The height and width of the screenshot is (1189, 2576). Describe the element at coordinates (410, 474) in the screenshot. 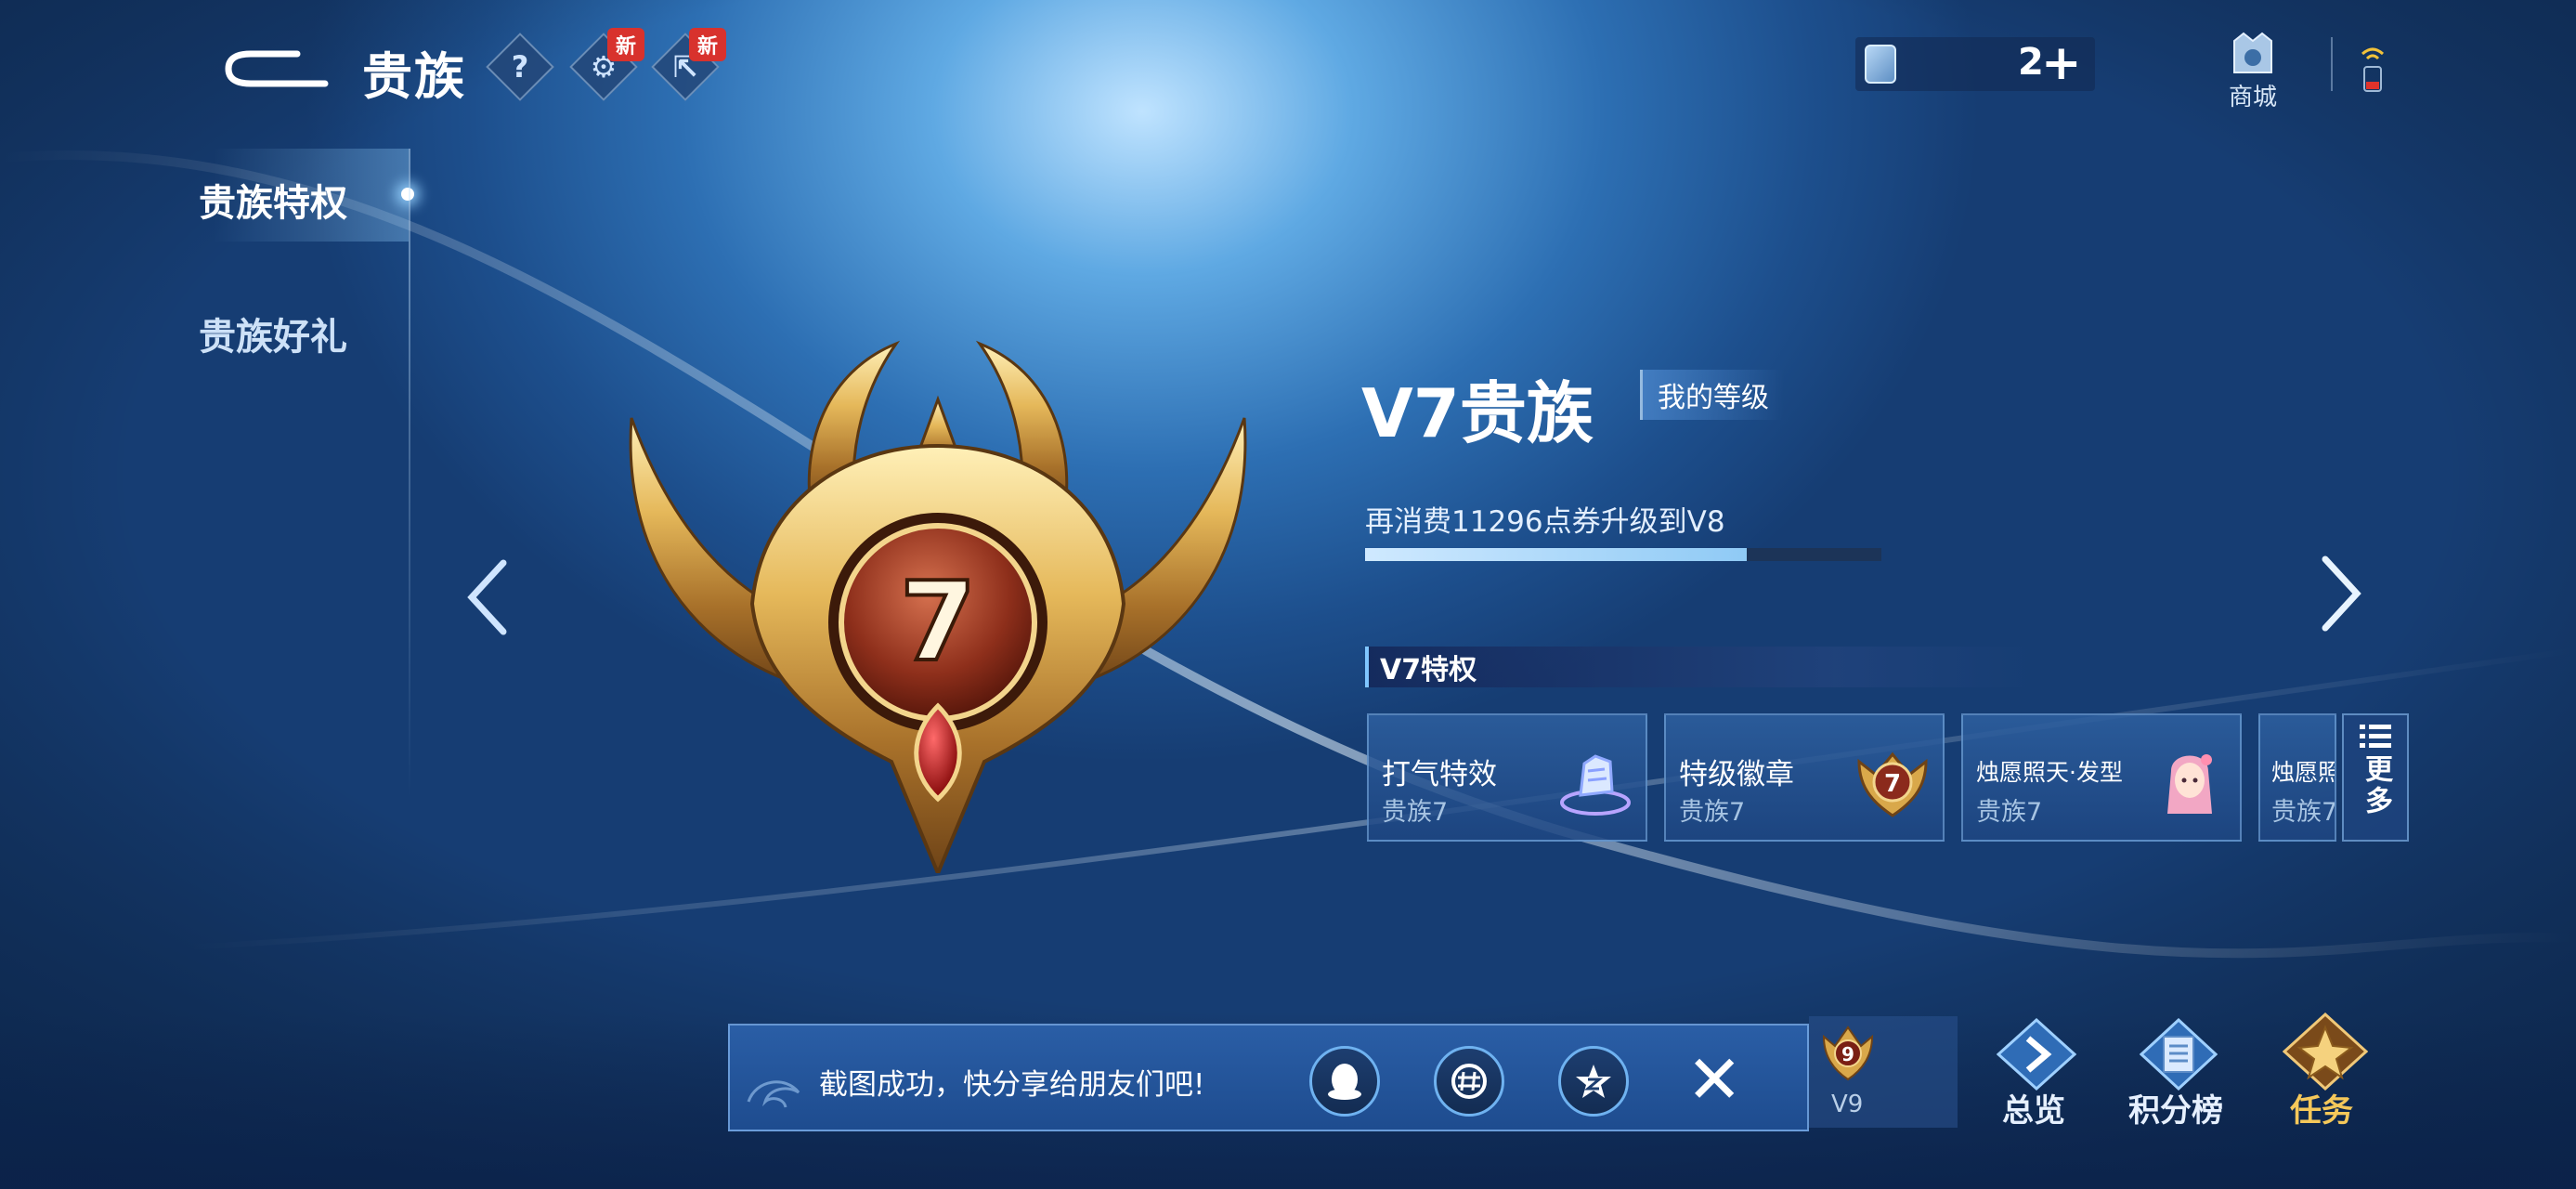

I see `sidebar-divider` at that location.